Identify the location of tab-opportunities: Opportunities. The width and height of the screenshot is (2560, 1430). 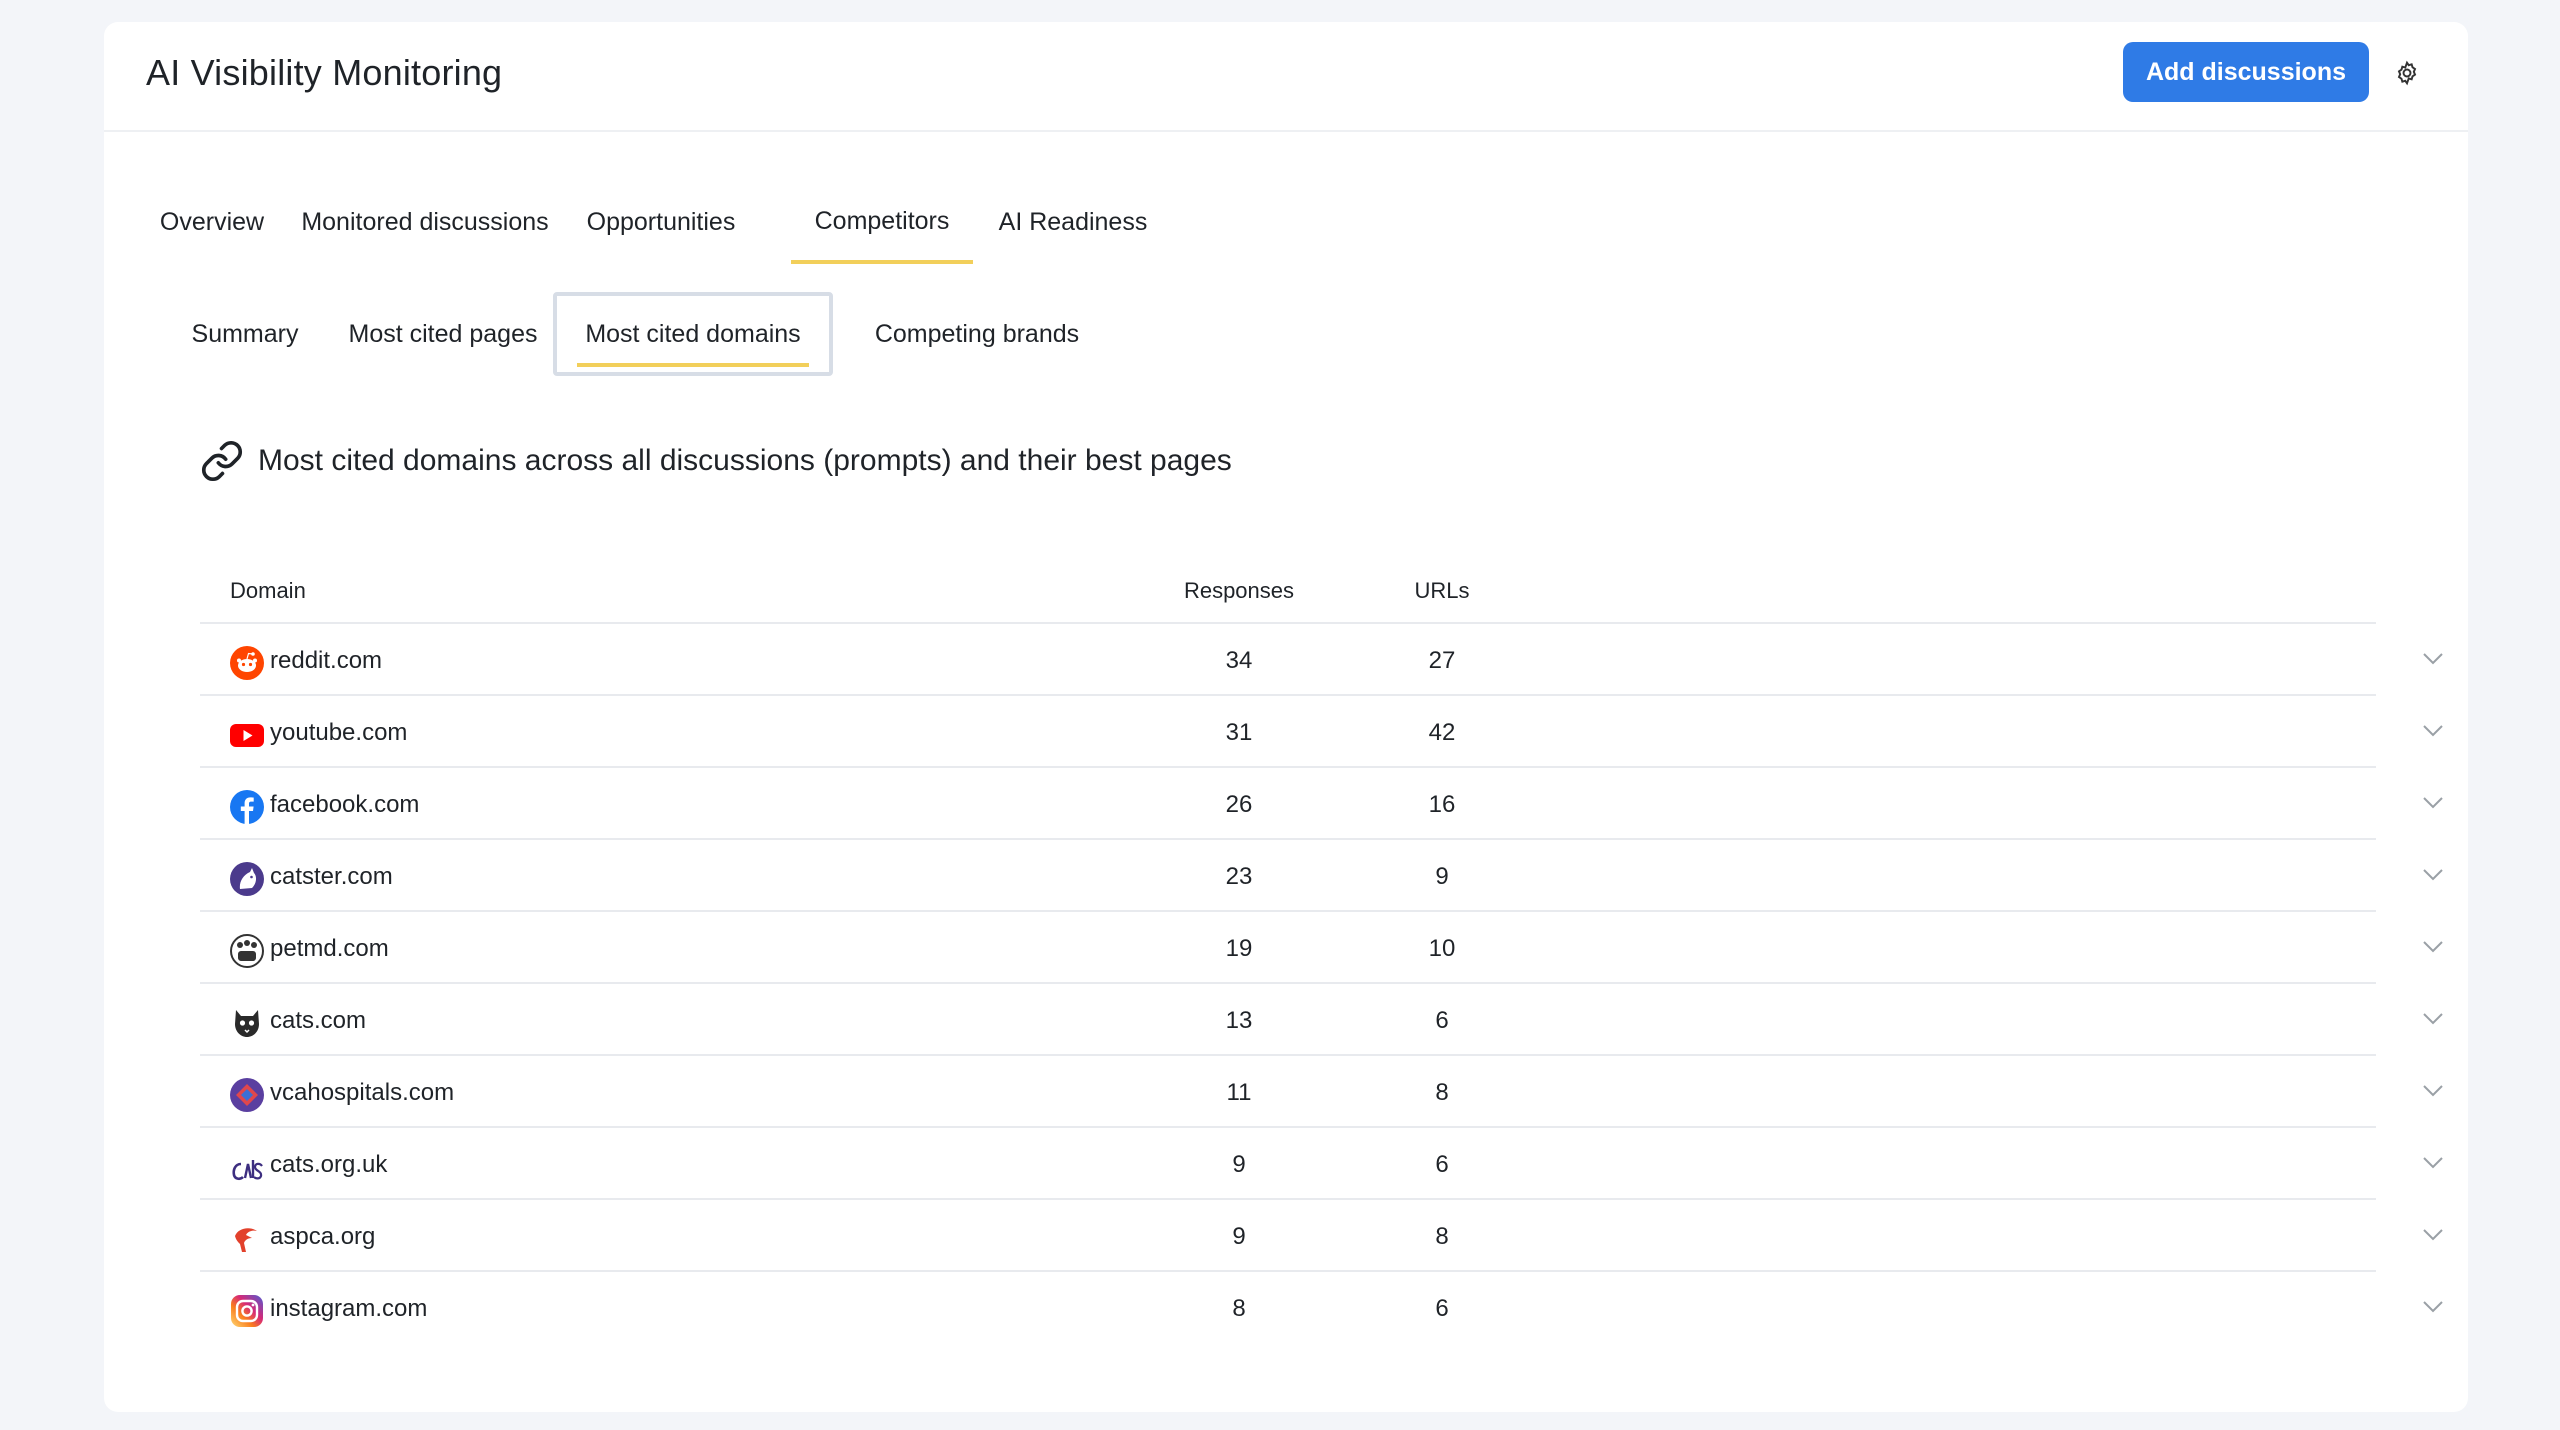
(661, 222).